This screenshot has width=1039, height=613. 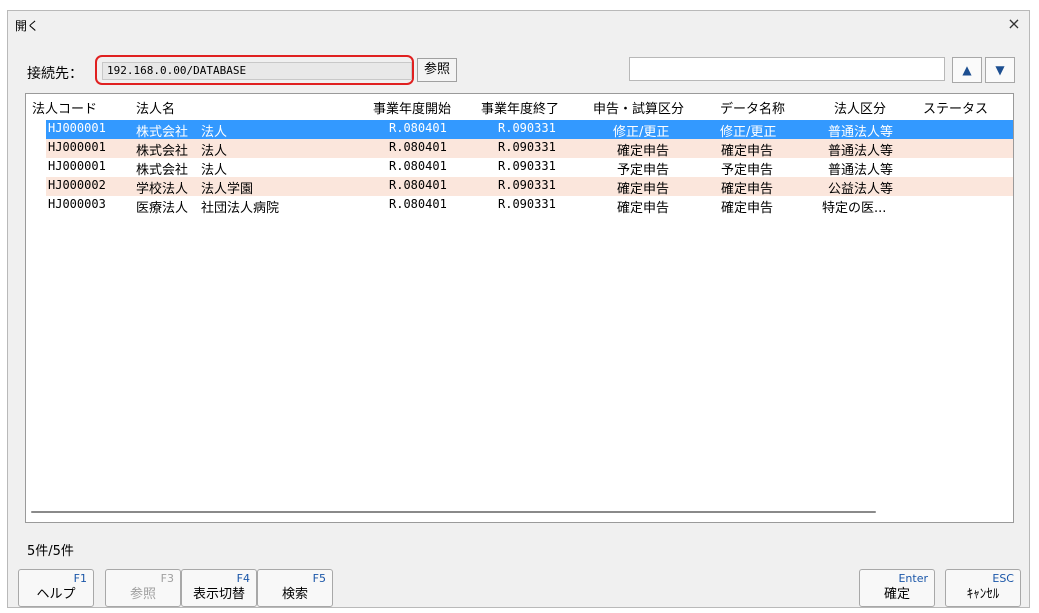 I want to click on cell-category: 公益法人等, so click(x=861, y=189).